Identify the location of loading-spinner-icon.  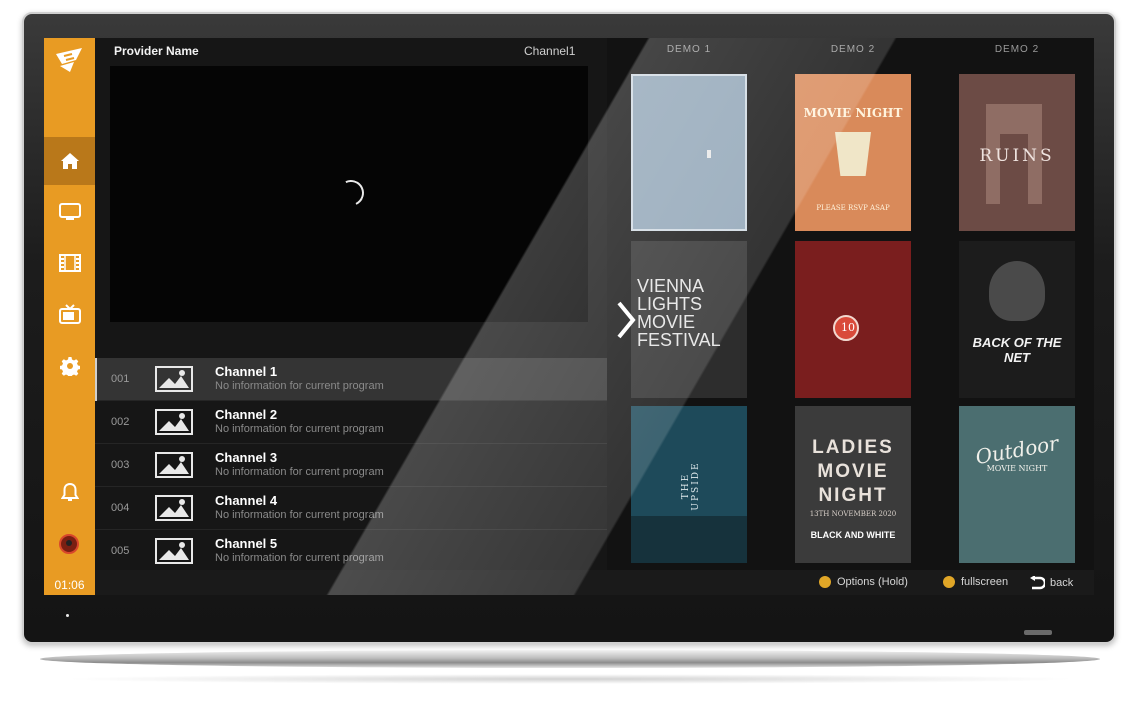
(351, 193).